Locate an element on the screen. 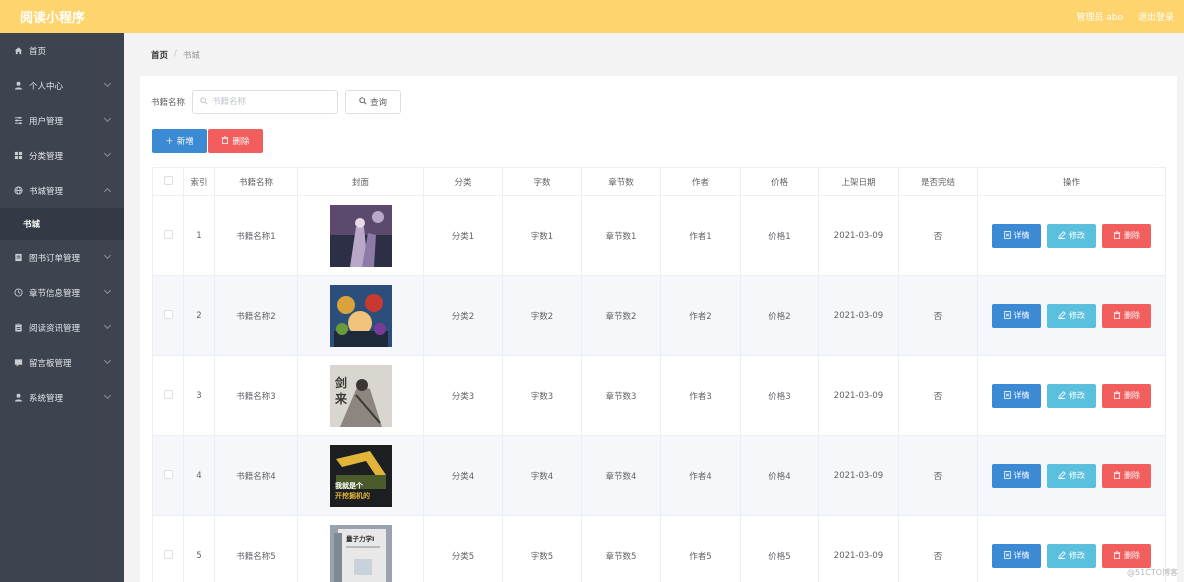 This screenshot has height=582, width=1184. watermark: @51CTO博客 is located at coordinates (1152, 572).